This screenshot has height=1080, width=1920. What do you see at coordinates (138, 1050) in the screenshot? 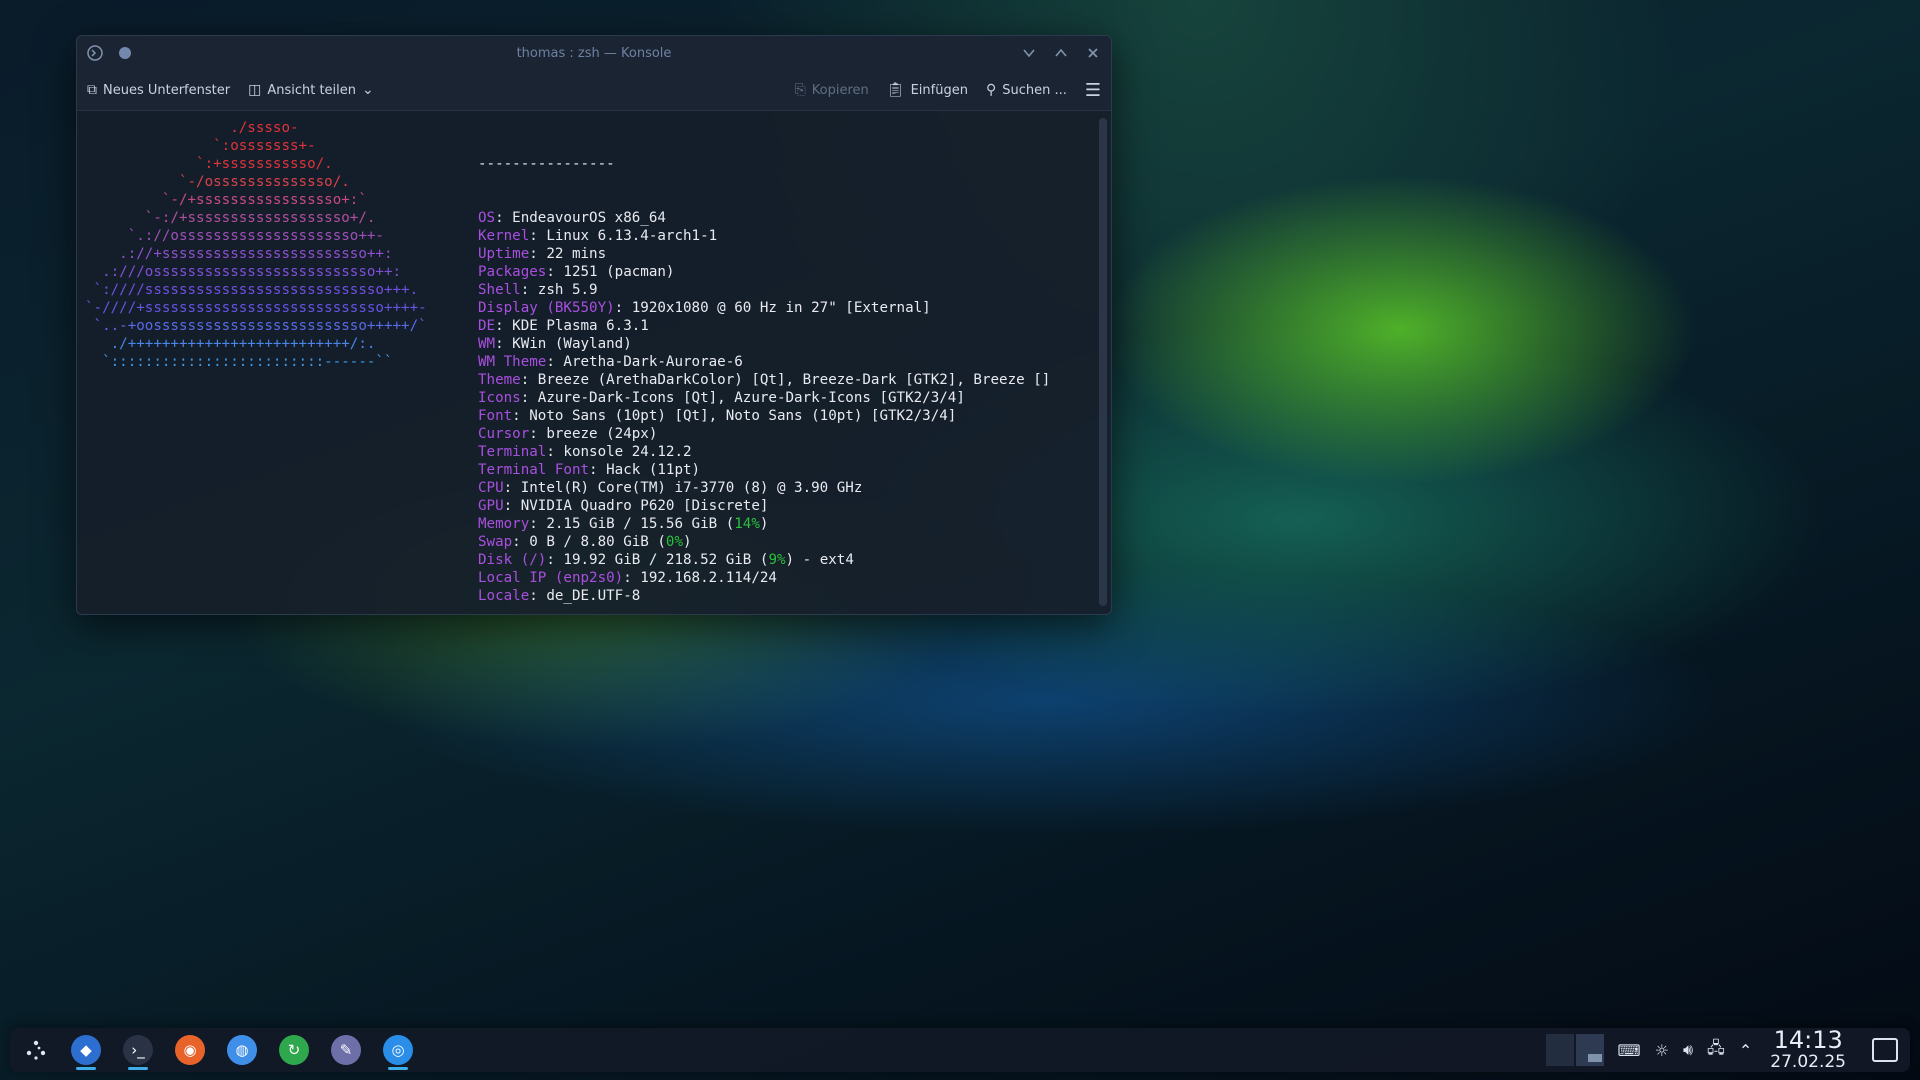
I see `taskbar-app-button: ›_` at bounding box center [138, 1050].